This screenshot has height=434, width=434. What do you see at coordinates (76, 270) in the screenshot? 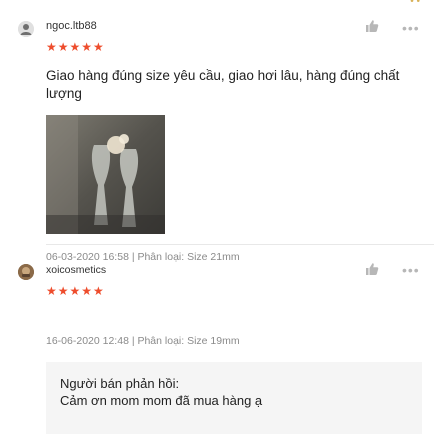
I see `review-username: xoicosmetics` at bounding box center [76, 270].